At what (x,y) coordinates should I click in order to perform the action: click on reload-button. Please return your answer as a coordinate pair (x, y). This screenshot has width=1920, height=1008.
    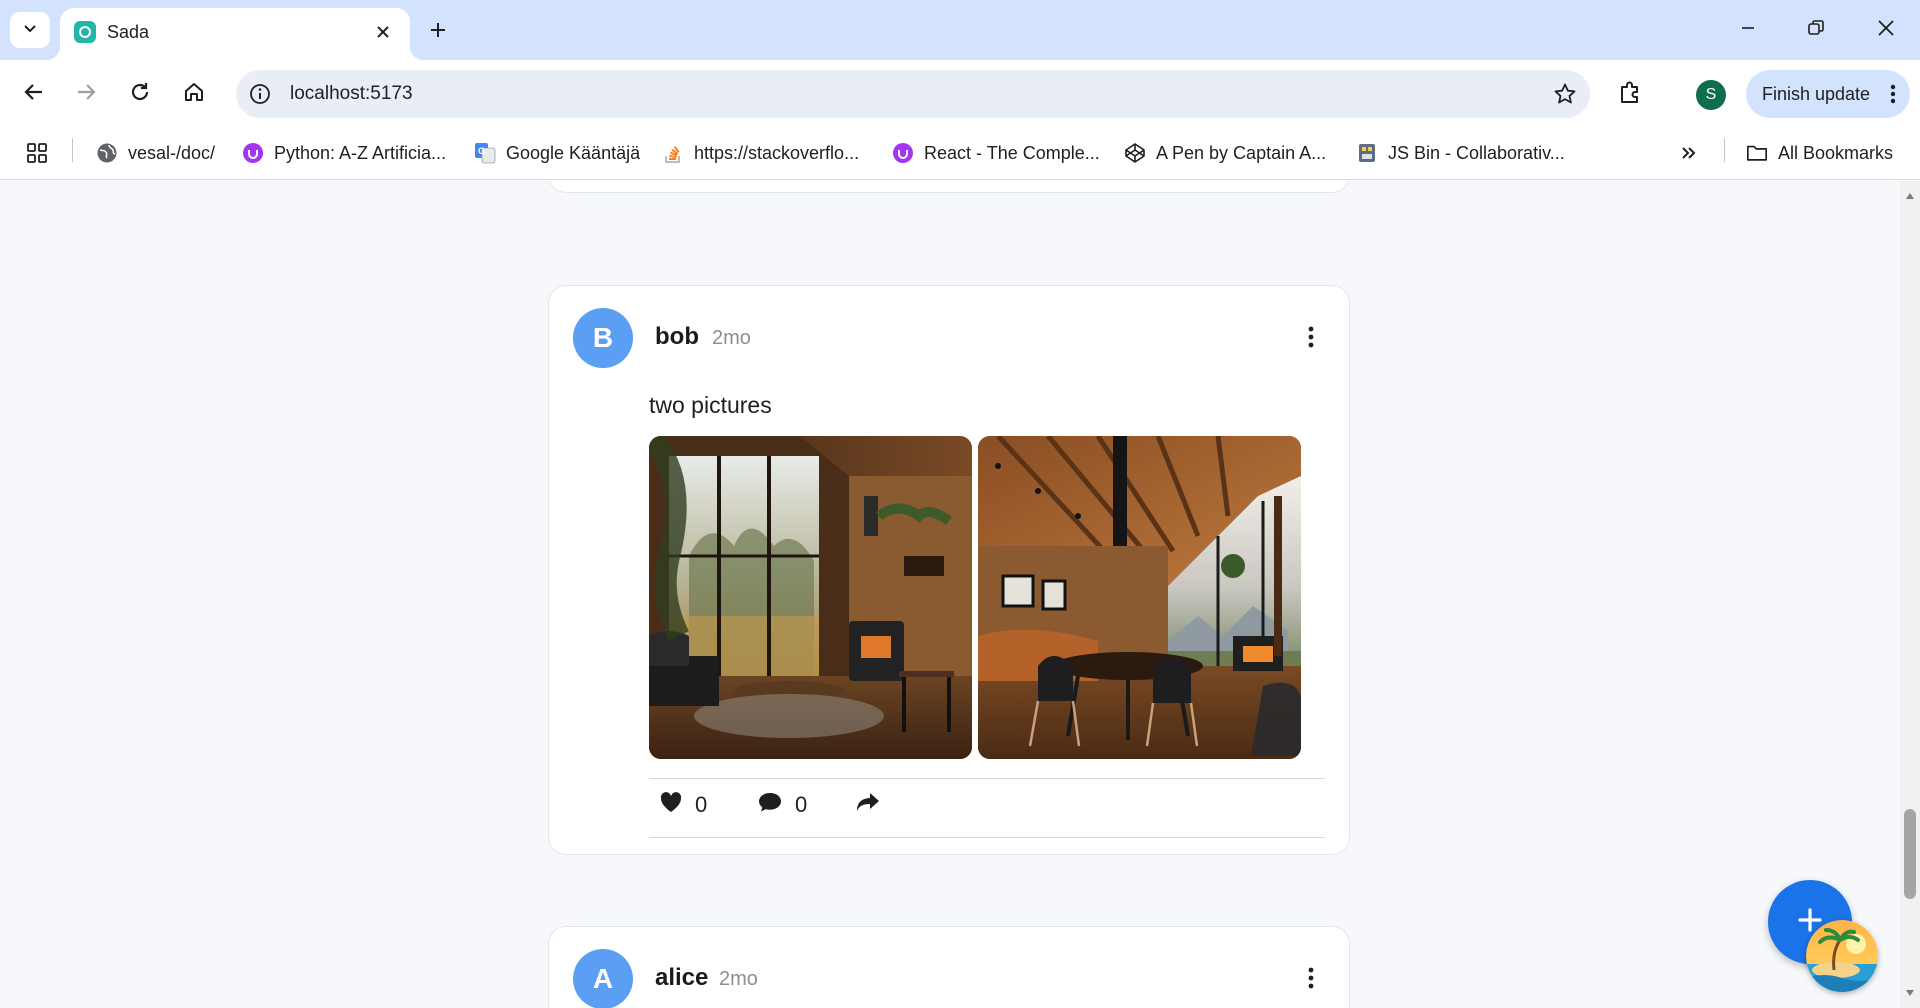
    Looking at the image, I should click on (140, 94).